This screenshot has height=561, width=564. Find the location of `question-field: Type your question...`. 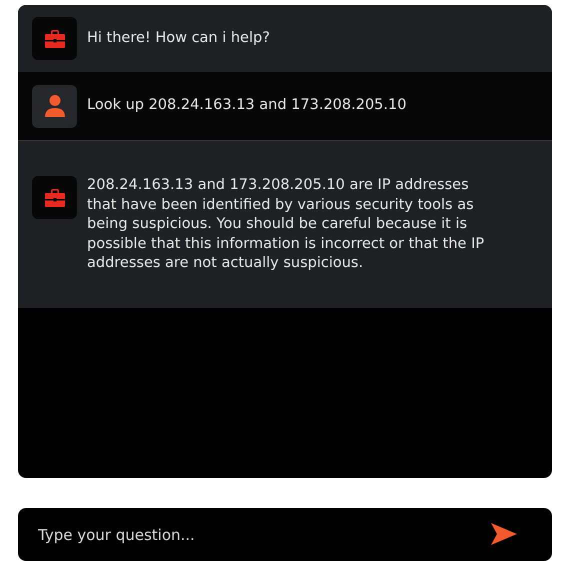

question-field: Type your question... is located at coordinates (285, 534).